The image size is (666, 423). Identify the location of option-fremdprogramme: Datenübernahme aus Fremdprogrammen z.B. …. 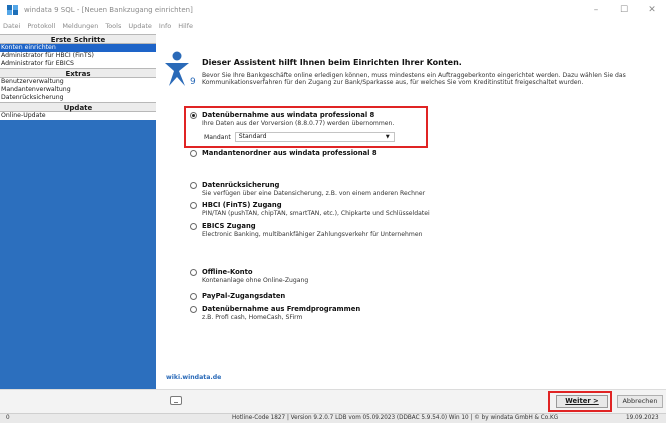
(275, 313).